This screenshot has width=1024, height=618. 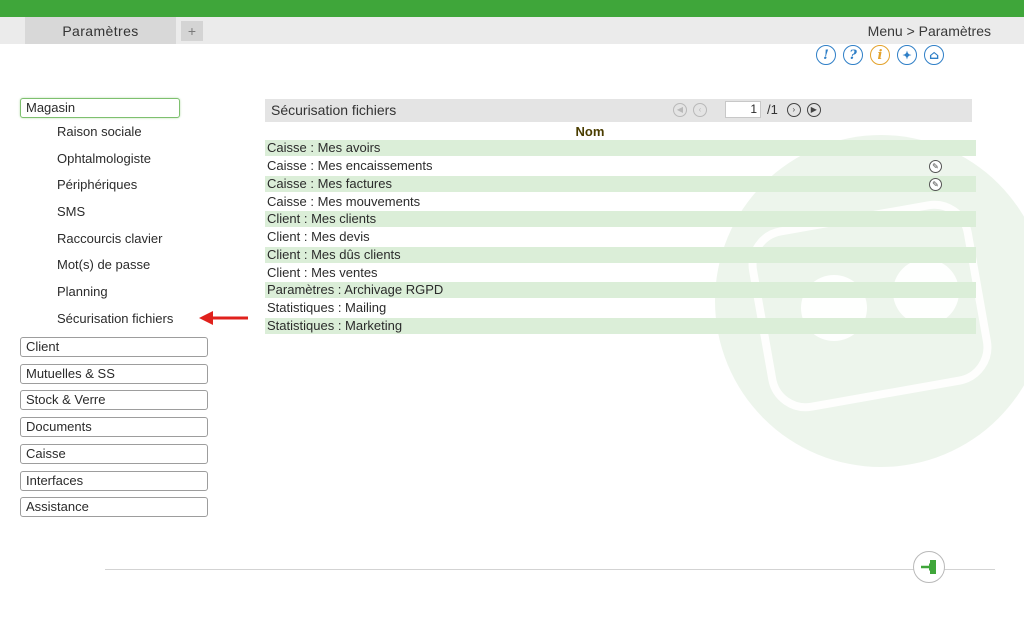 I want to click on panel-title: Sécurisation fichiers, so click(x=334, y=110).